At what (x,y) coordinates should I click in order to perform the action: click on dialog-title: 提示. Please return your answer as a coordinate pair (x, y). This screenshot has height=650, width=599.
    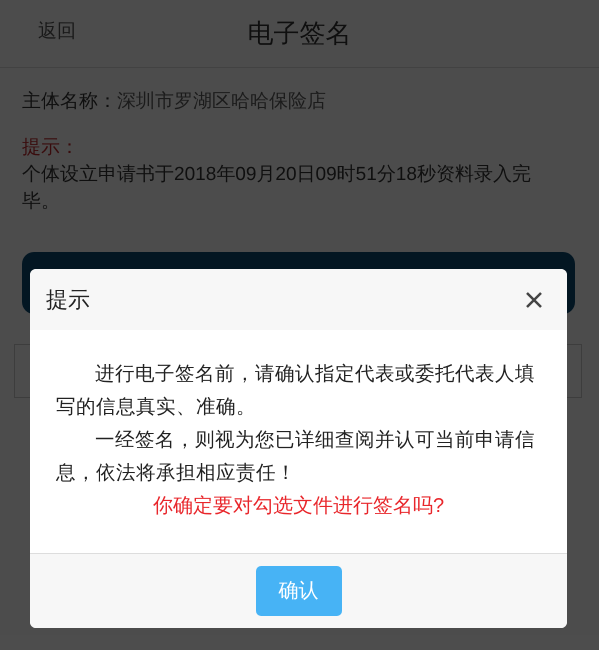
    Looking at the image, I should click on (68, 300).